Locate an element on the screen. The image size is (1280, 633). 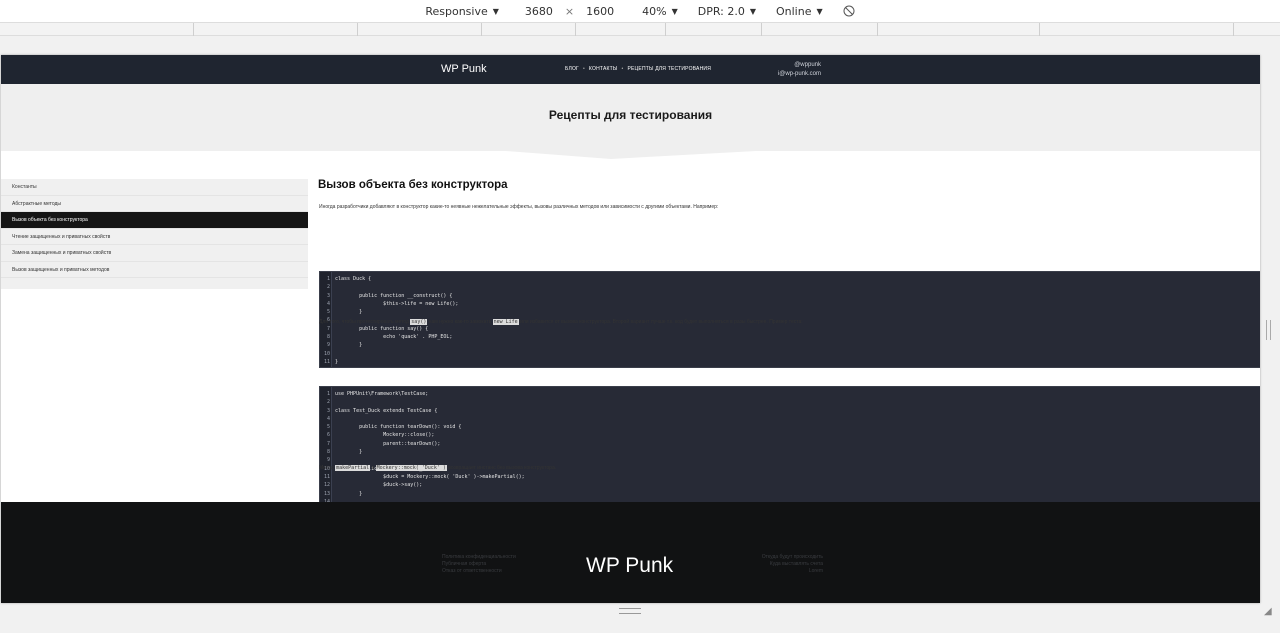
site-logo: WP Punk is located at coordinates (464, 69).